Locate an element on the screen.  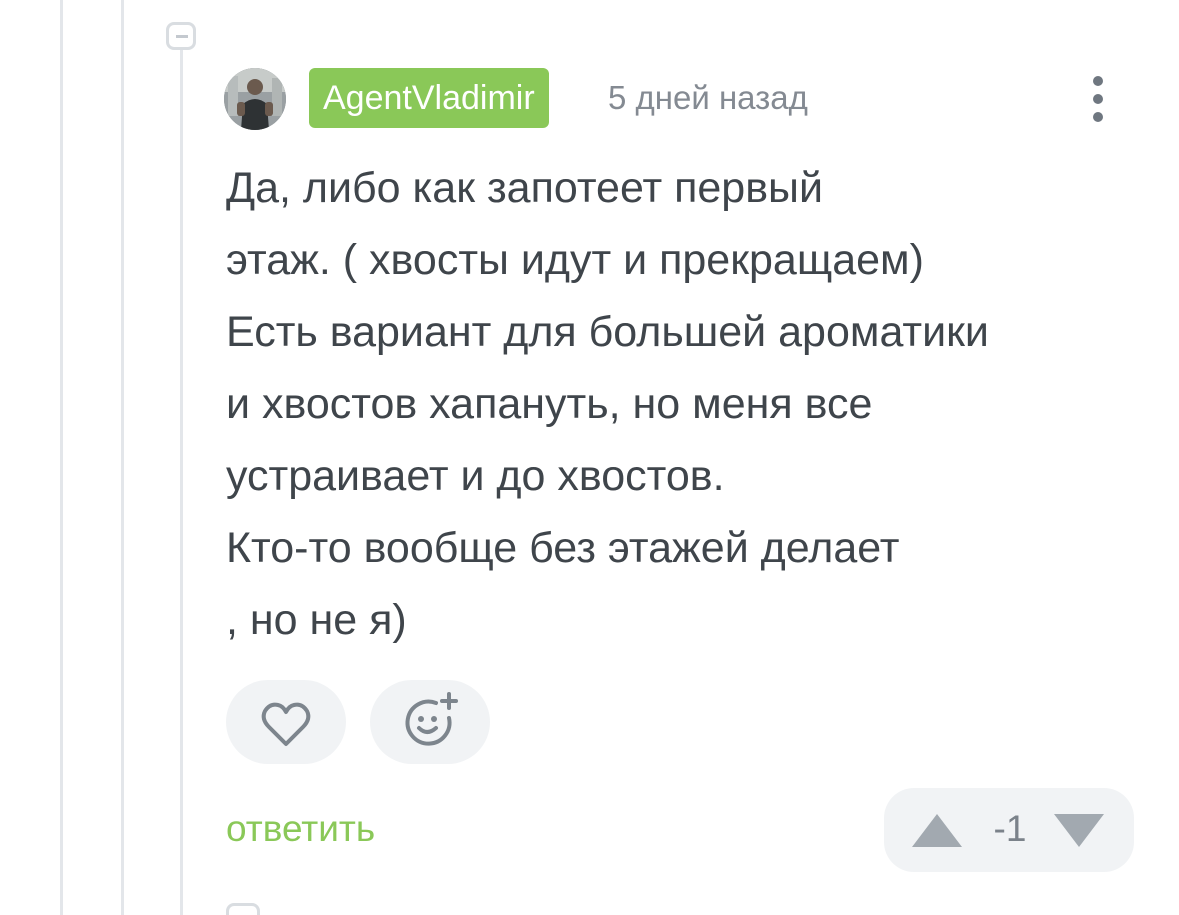
comment-line: и хвостов хапануть, но меня все is located at coordinates (549, 404).